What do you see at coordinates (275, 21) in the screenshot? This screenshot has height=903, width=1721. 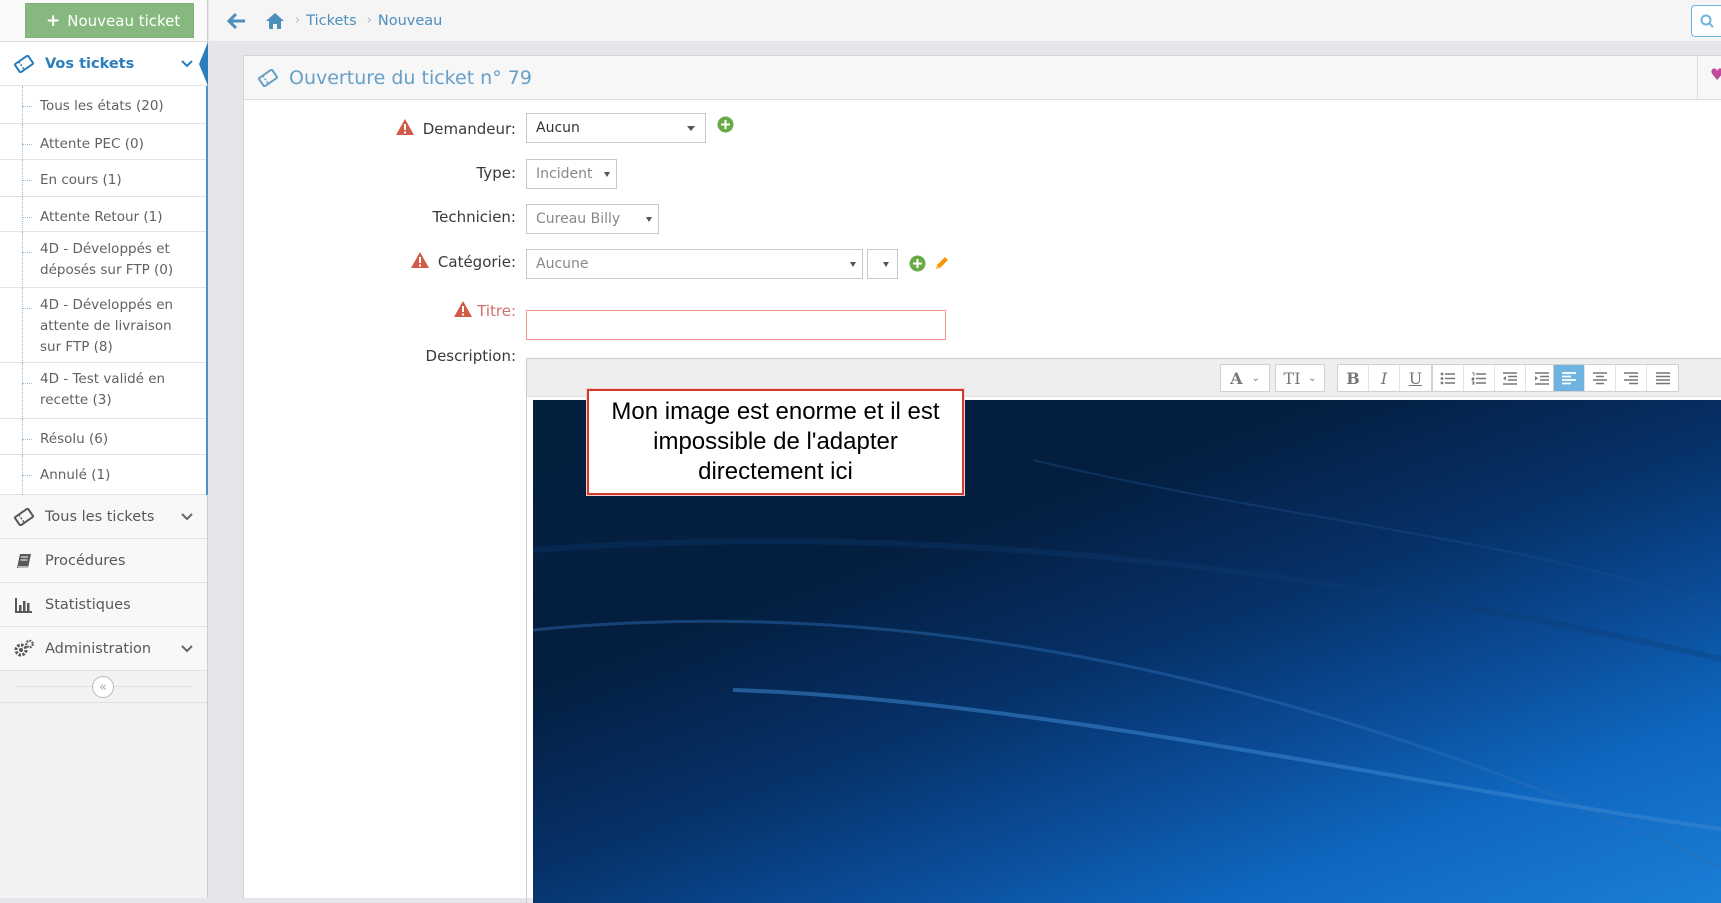 I see `home-icon` at bounding box center [275, 21].